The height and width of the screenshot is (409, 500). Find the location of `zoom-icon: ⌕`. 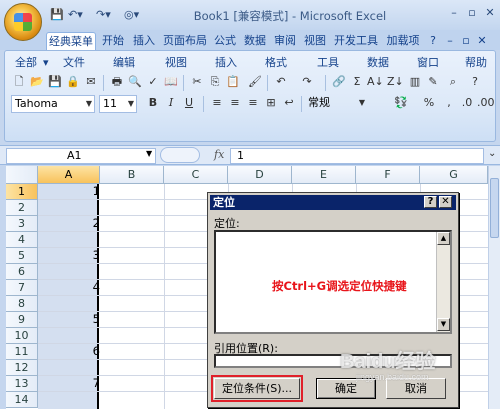

zoom-icon: ⌕ is located at coordinates (453, 82).